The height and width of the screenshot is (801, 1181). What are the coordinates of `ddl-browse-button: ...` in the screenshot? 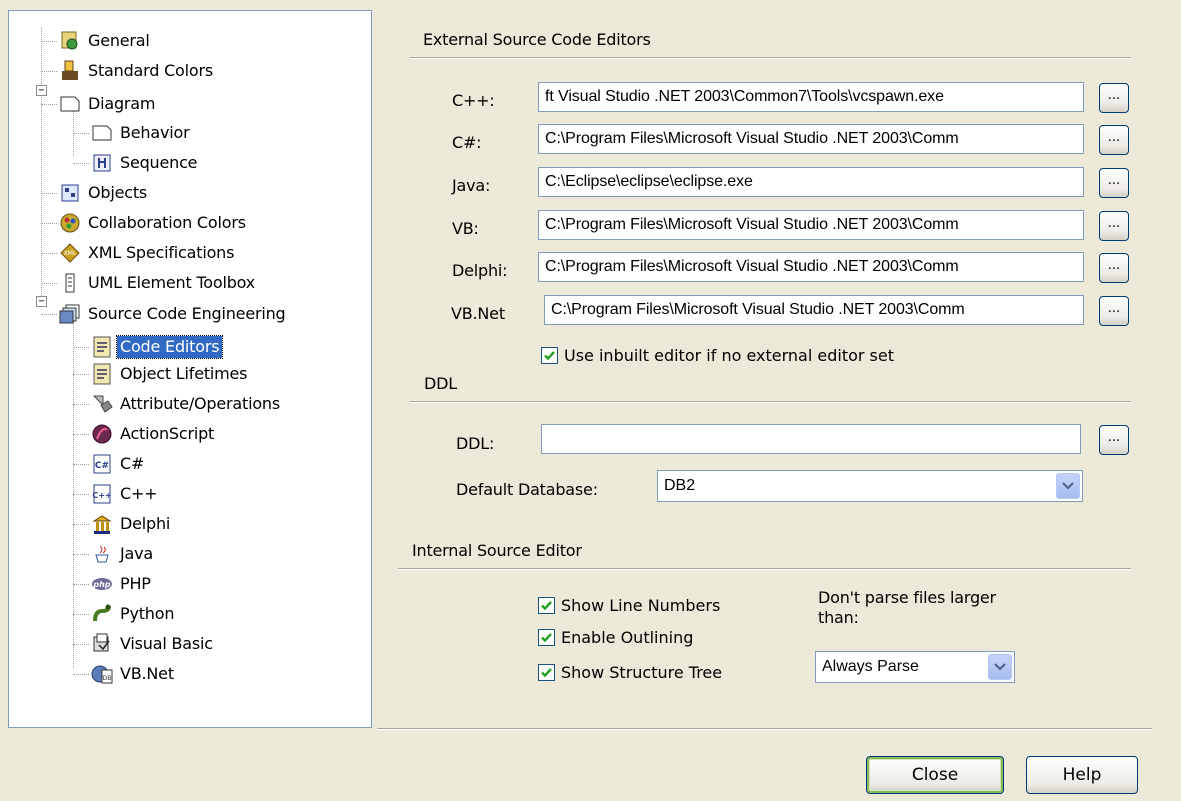 It's located at (1114, 440).